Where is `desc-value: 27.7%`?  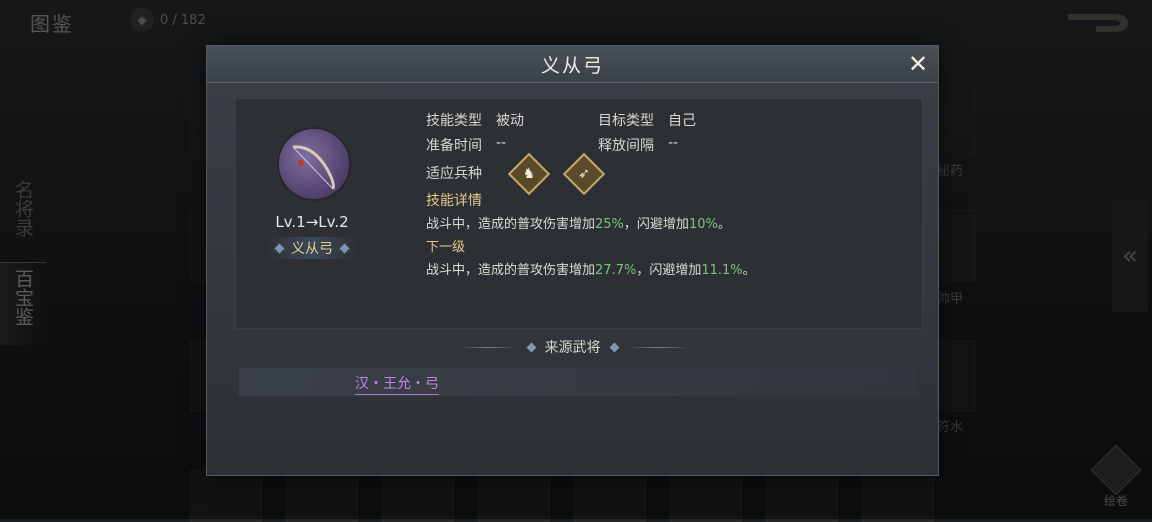 desc-value: 27.7% is located at coordinates (616, 270).